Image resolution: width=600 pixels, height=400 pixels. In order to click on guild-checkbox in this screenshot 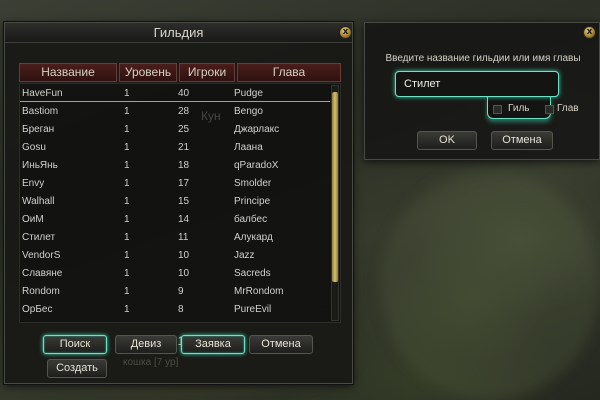, I will do `click(497, 109)`.